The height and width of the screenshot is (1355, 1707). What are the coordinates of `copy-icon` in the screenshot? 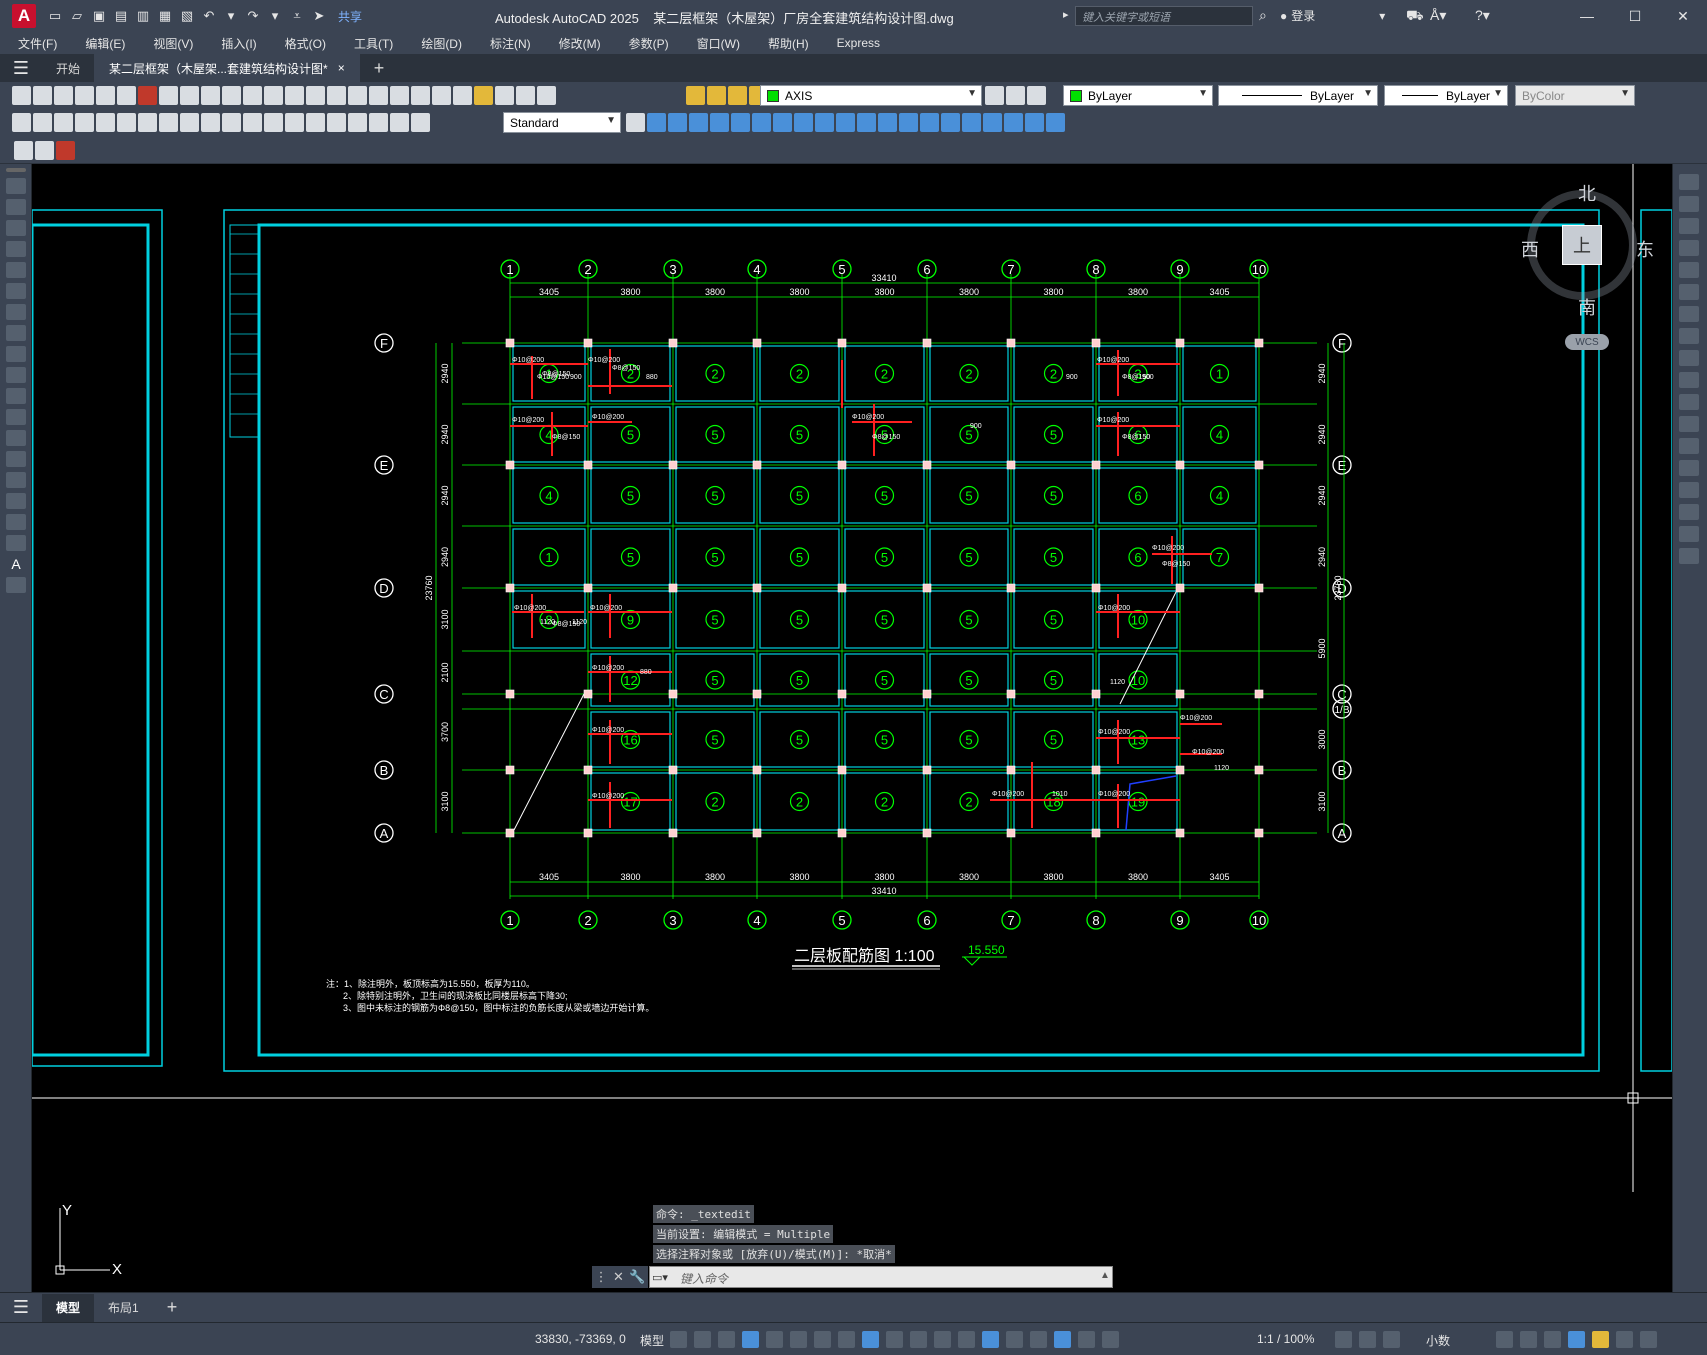 It's located at (189, 95).